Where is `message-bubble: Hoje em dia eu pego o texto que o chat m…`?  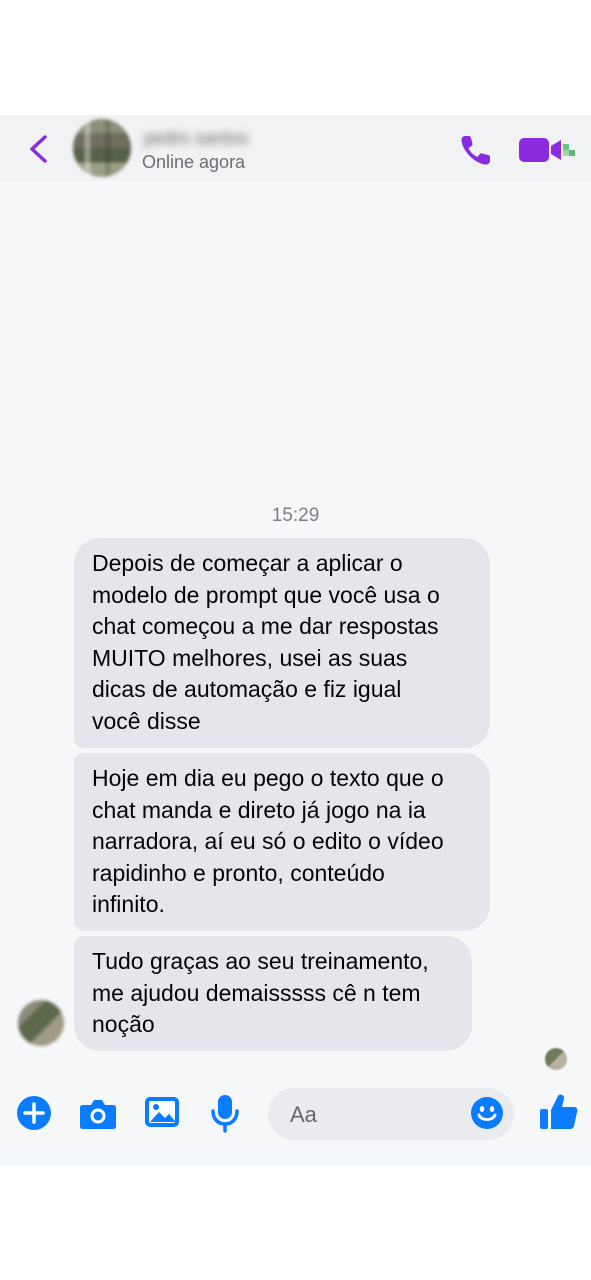 message-bubble: Hoje em dia eu pego o texto que o chat m… is located at coordinates (282, 842).